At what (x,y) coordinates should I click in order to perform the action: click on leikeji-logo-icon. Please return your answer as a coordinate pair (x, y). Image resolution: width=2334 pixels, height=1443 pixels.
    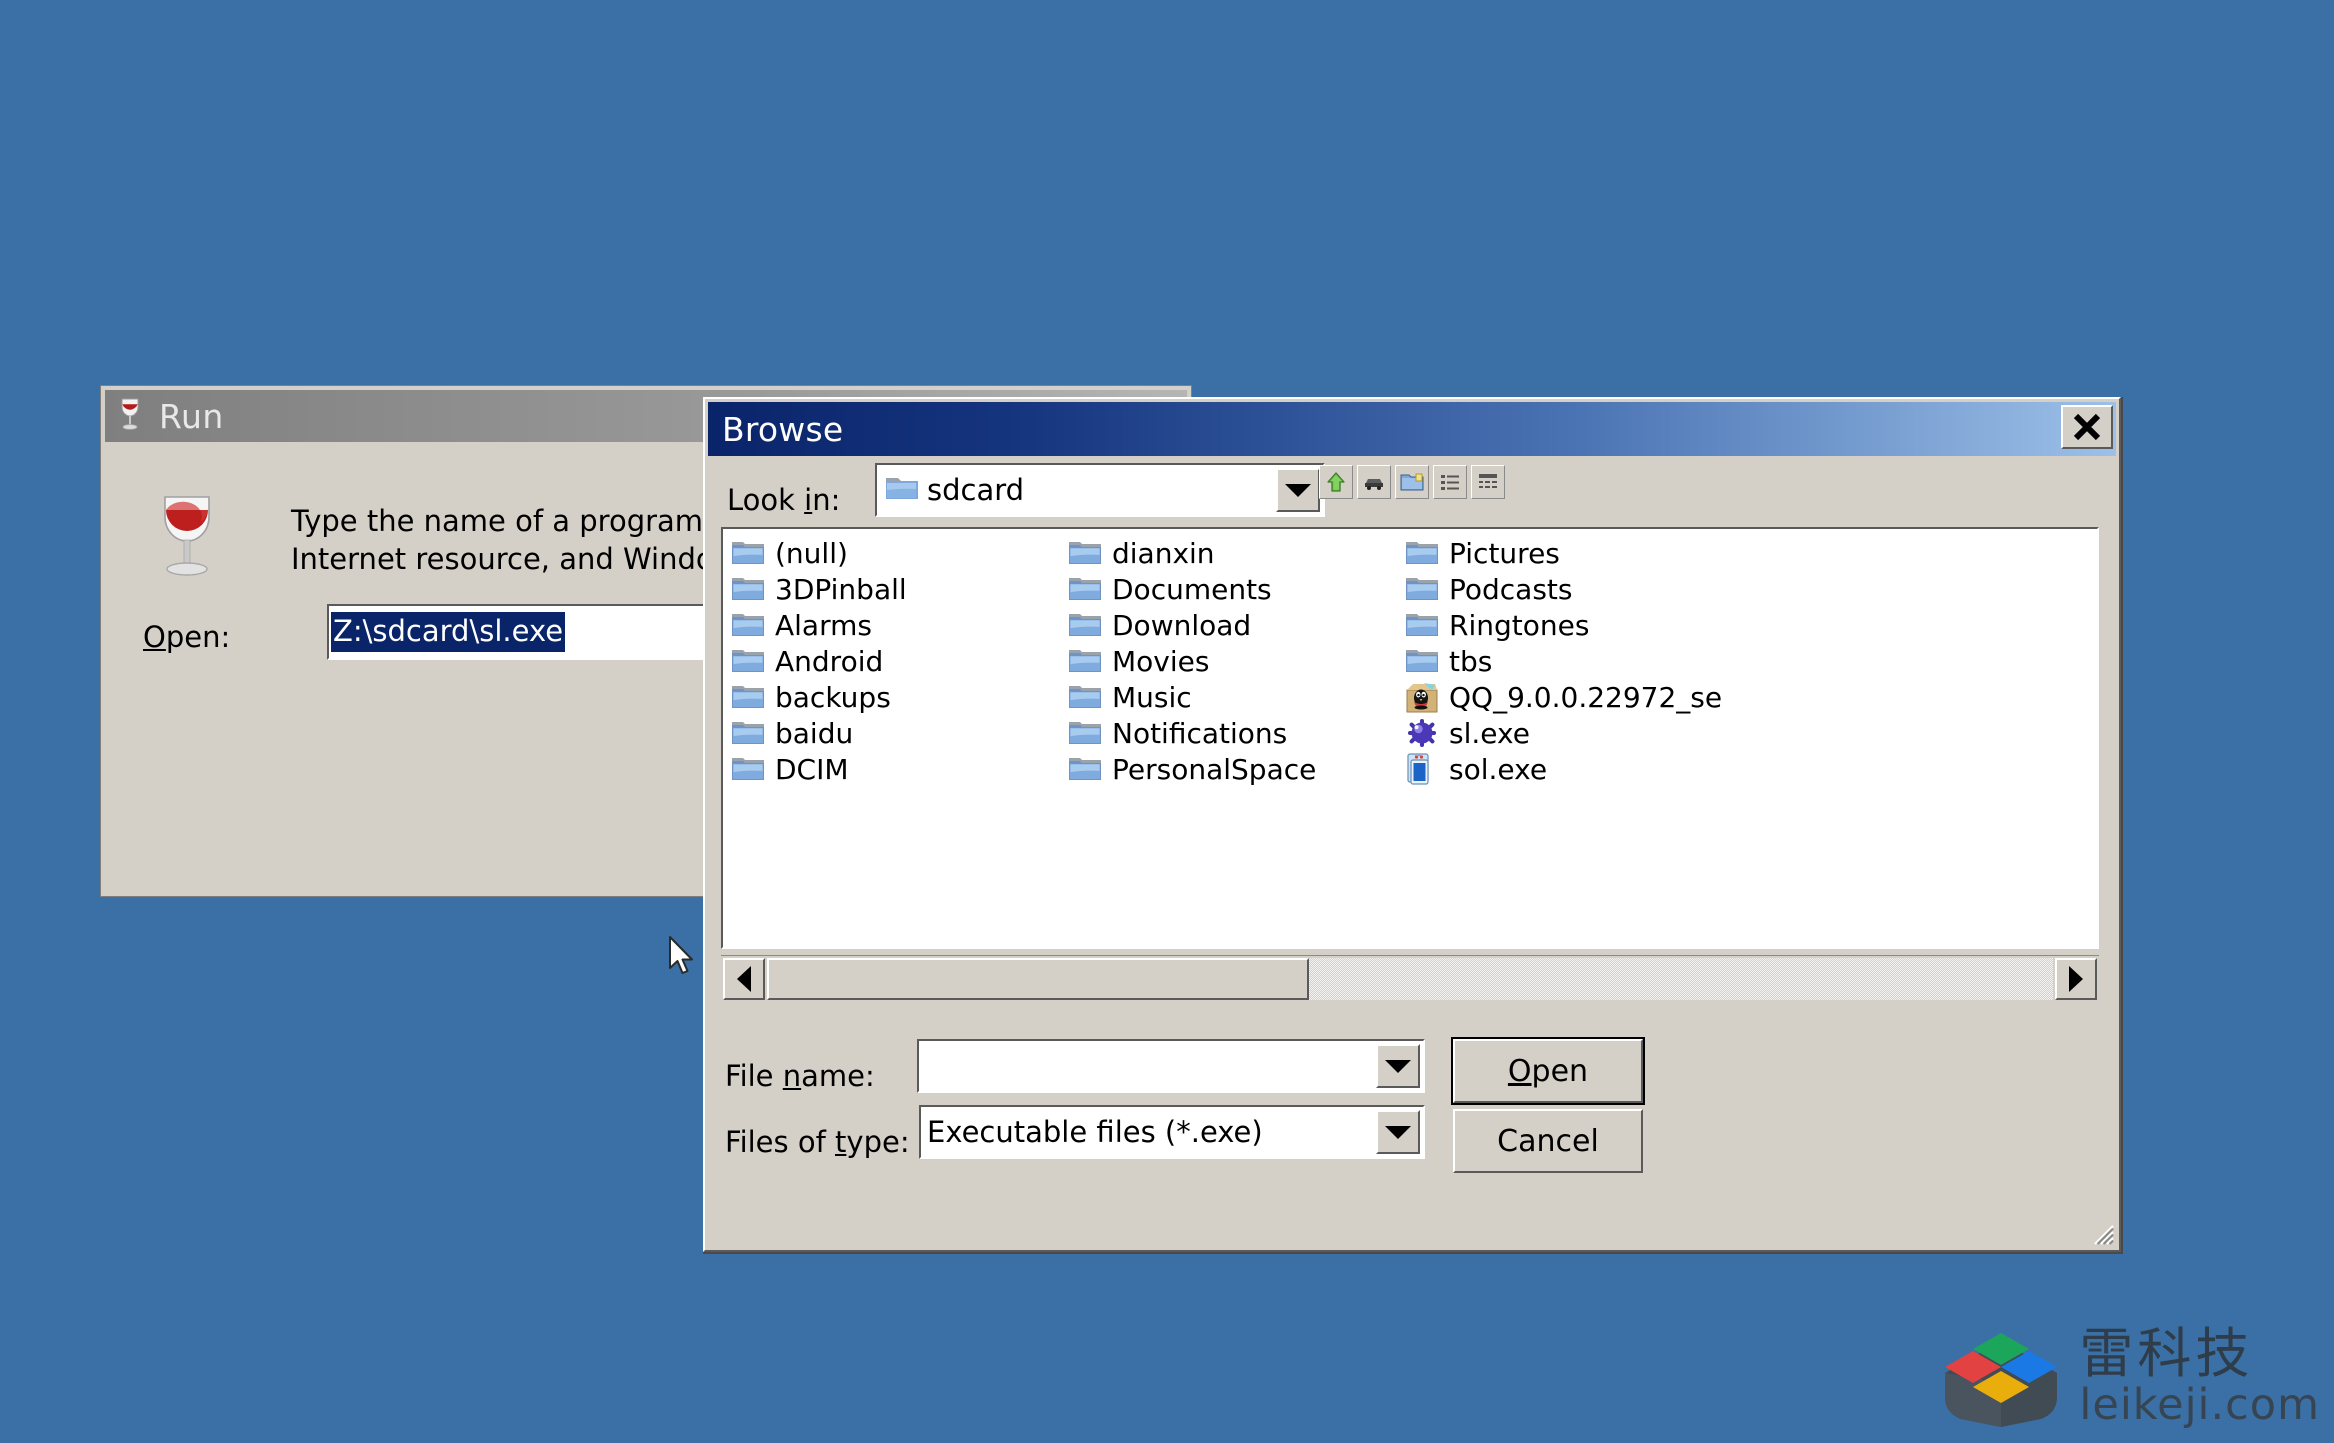
    Looking at the image, I should click on (2001, 1377).